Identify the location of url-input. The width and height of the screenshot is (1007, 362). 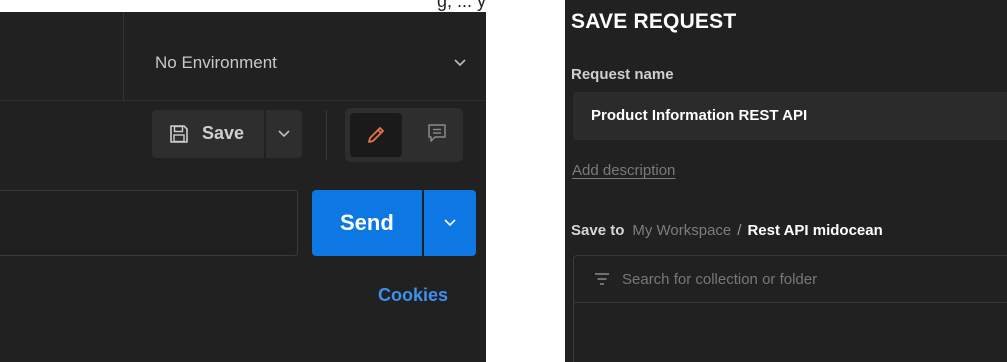
(149, 223).